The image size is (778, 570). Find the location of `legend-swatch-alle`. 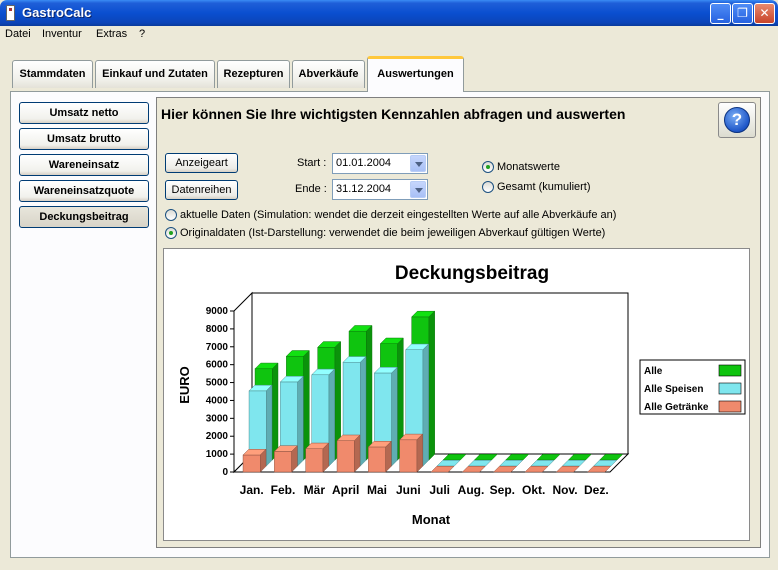

legend-swatch-alle is located at coordinates (730, 370).